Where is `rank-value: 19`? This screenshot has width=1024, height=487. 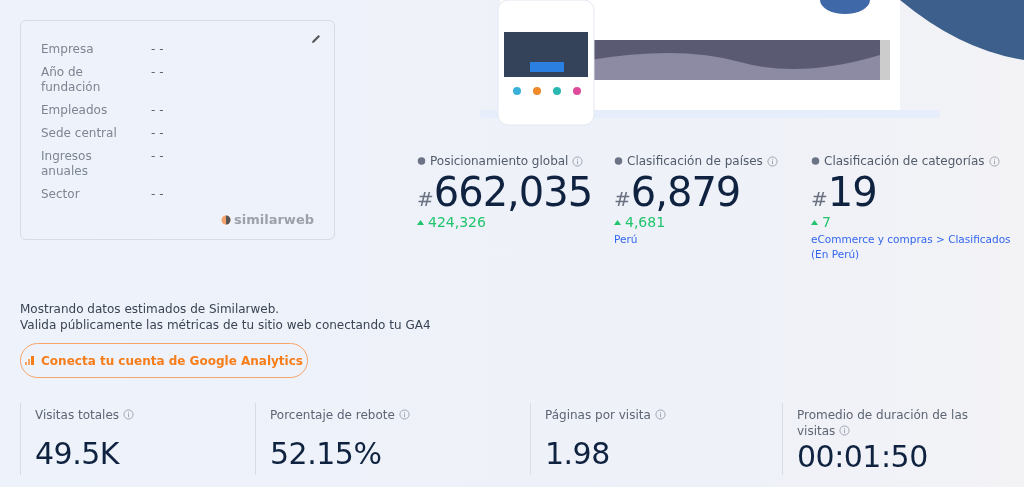
rank-value: 19 is located at coordinates (852, 192).